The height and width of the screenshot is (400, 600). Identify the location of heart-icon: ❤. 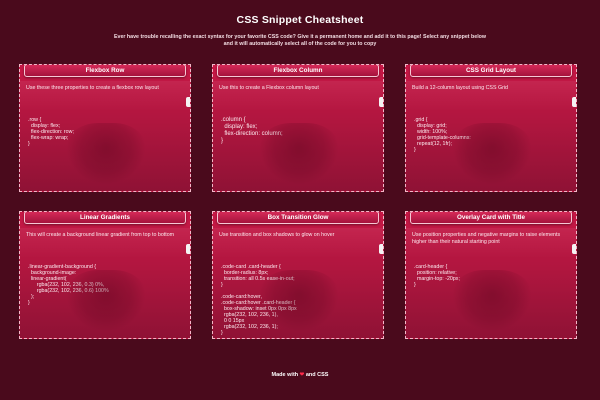
(302, 375).